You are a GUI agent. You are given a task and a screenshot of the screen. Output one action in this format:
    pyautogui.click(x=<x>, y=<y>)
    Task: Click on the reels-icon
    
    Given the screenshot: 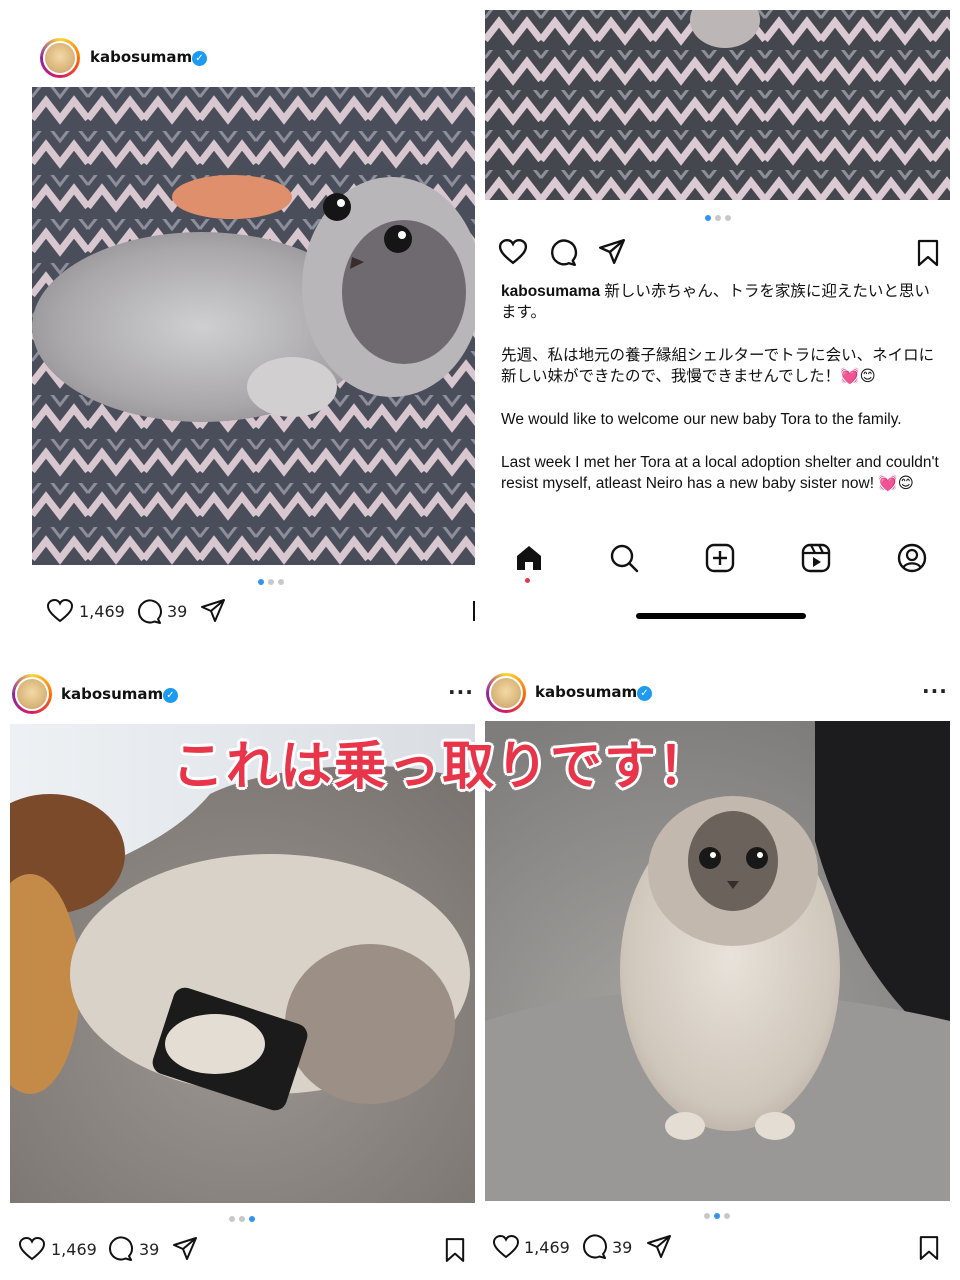 What is the action you would take?
    pyautogui.click(x=816, y=558)
    